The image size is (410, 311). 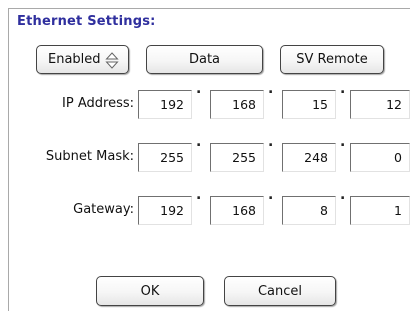 I want to click on subnet-mask-octet-1: 255, so click(x=165, y=157).